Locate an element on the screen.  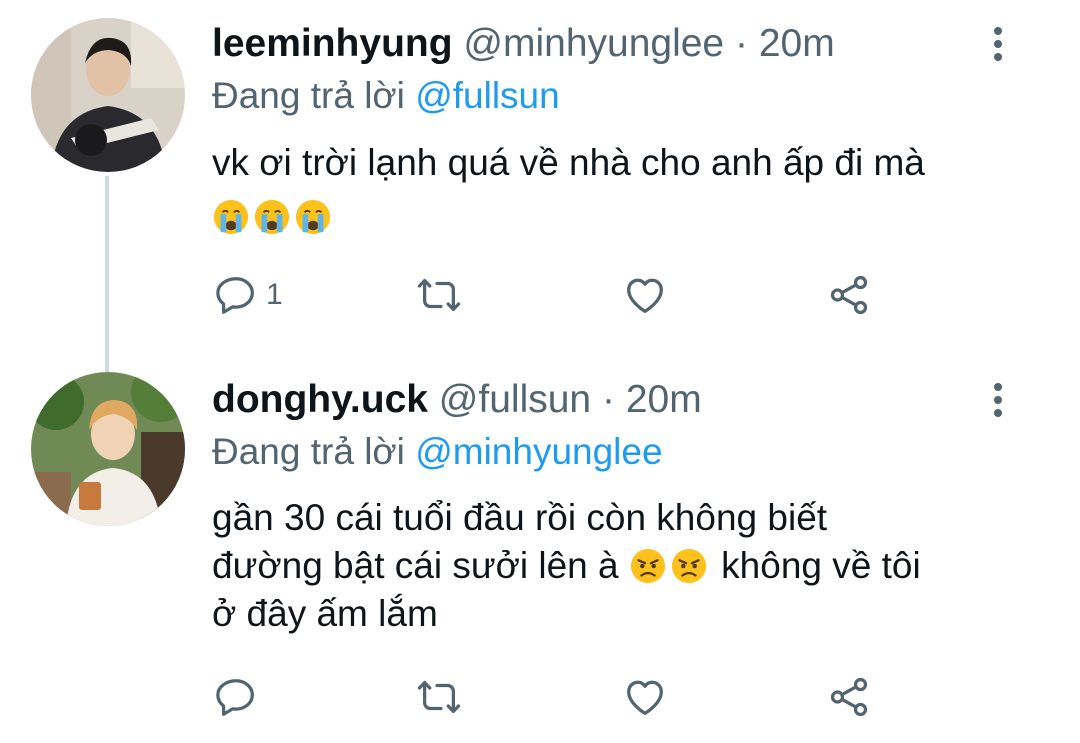
tweet-header: donghy.uck @fullsun · 20m is located at coordinates (591, 400).